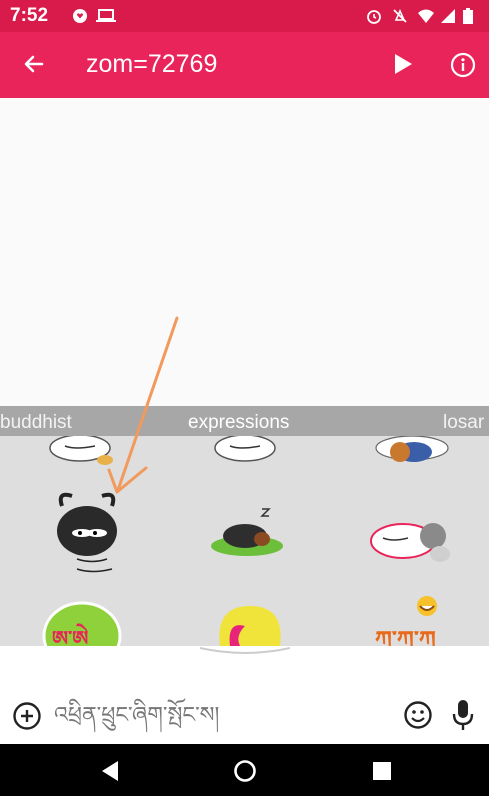  I want to click on info-icon, so click(463, 65).